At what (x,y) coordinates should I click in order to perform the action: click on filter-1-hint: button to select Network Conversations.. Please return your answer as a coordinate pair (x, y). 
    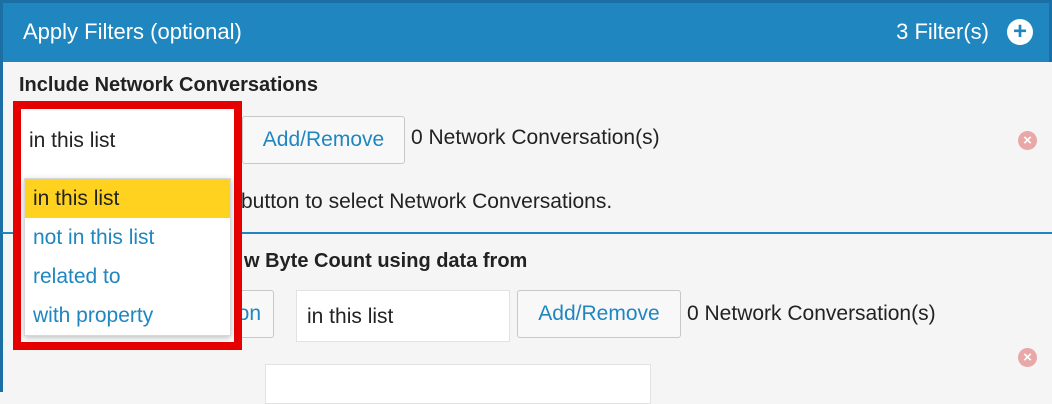
    Looking at the image, I should click on (427, 201).